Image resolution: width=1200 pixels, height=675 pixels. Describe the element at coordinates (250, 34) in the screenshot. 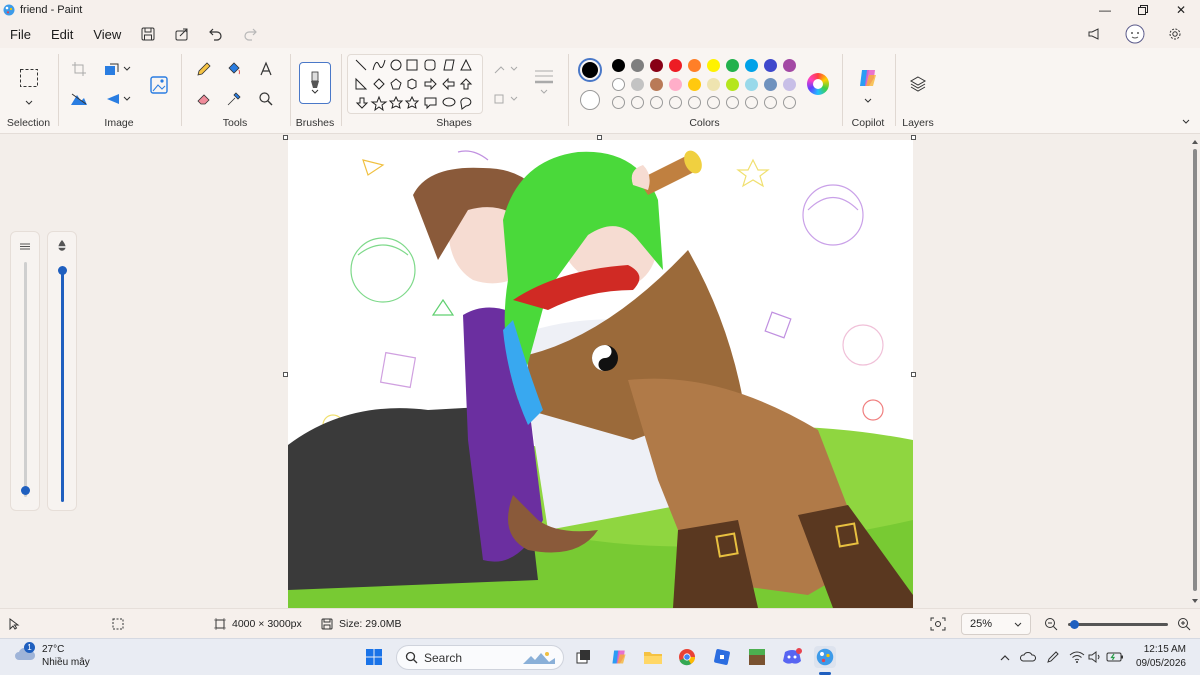

I see `redo-button` at that location.